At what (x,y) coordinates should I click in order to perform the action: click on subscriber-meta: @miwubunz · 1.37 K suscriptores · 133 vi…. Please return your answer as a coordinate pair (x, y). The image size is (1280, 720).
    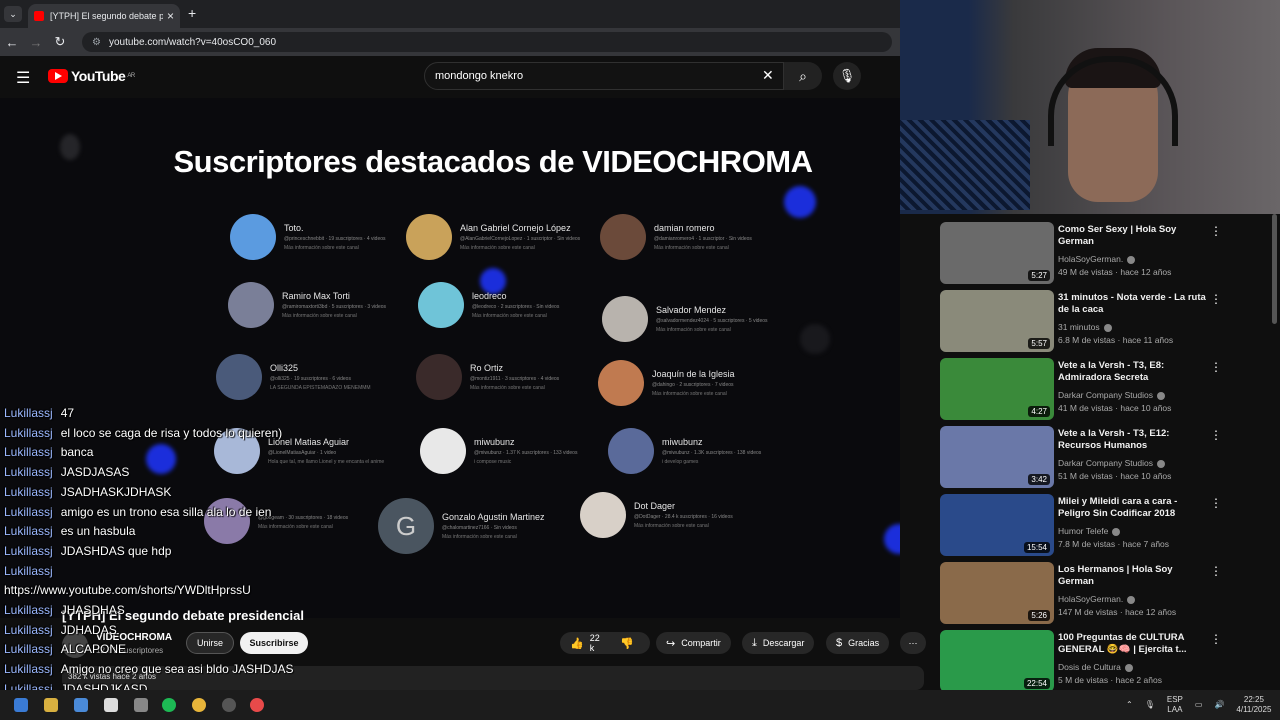
    Looking at the image, I should click on (526, 453).